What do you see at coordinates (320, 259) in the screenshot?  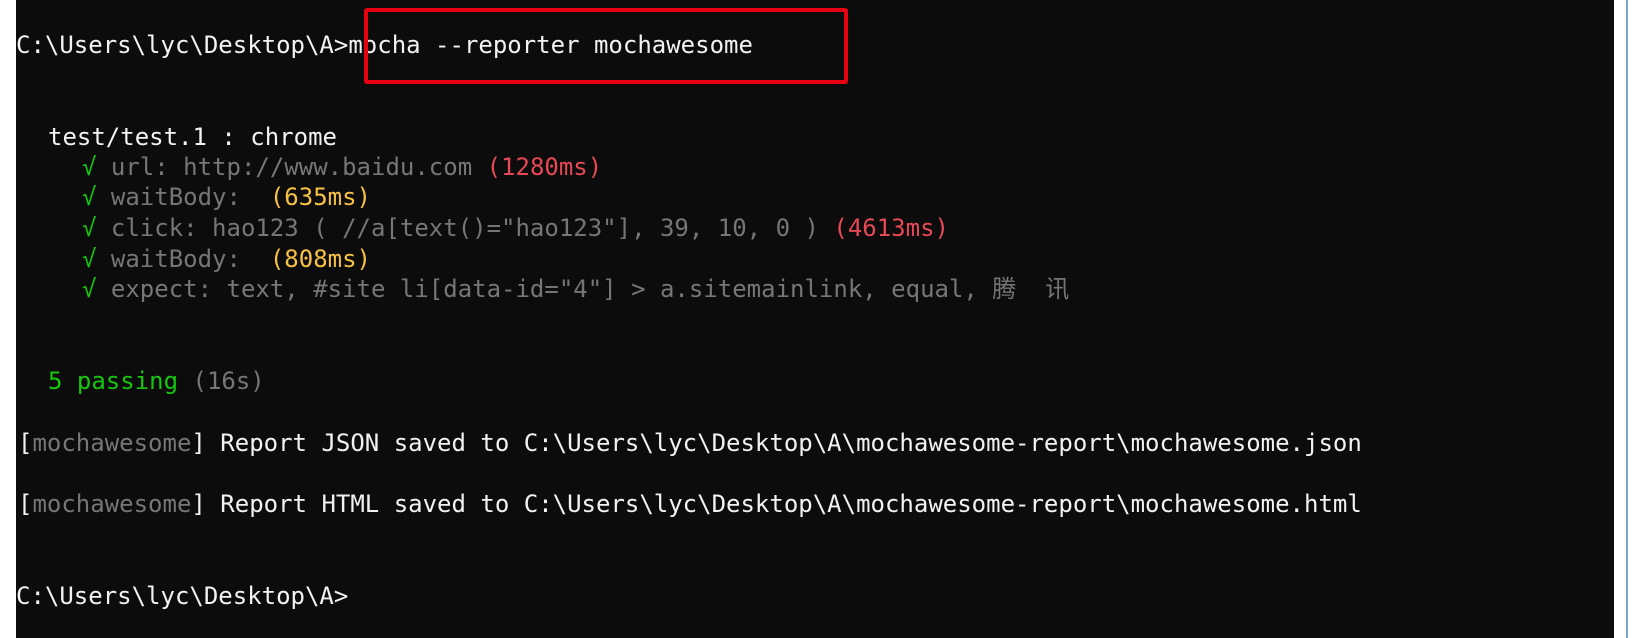 I see `test-duration: (808ms)` at bounding box center [320, 259].